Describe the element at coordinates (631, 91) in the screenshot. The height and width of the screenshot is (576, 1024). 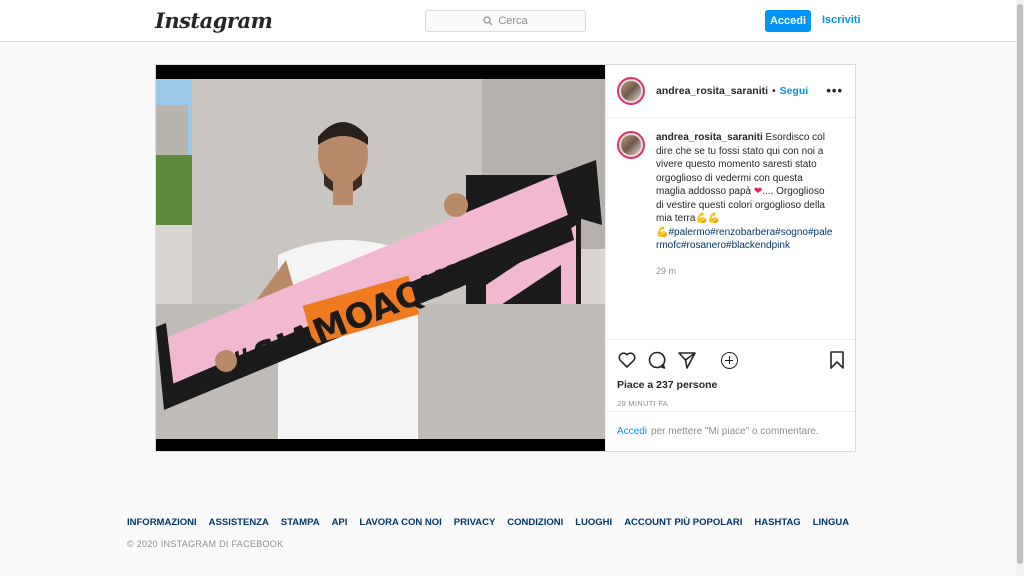
I see `avatar` at that location.